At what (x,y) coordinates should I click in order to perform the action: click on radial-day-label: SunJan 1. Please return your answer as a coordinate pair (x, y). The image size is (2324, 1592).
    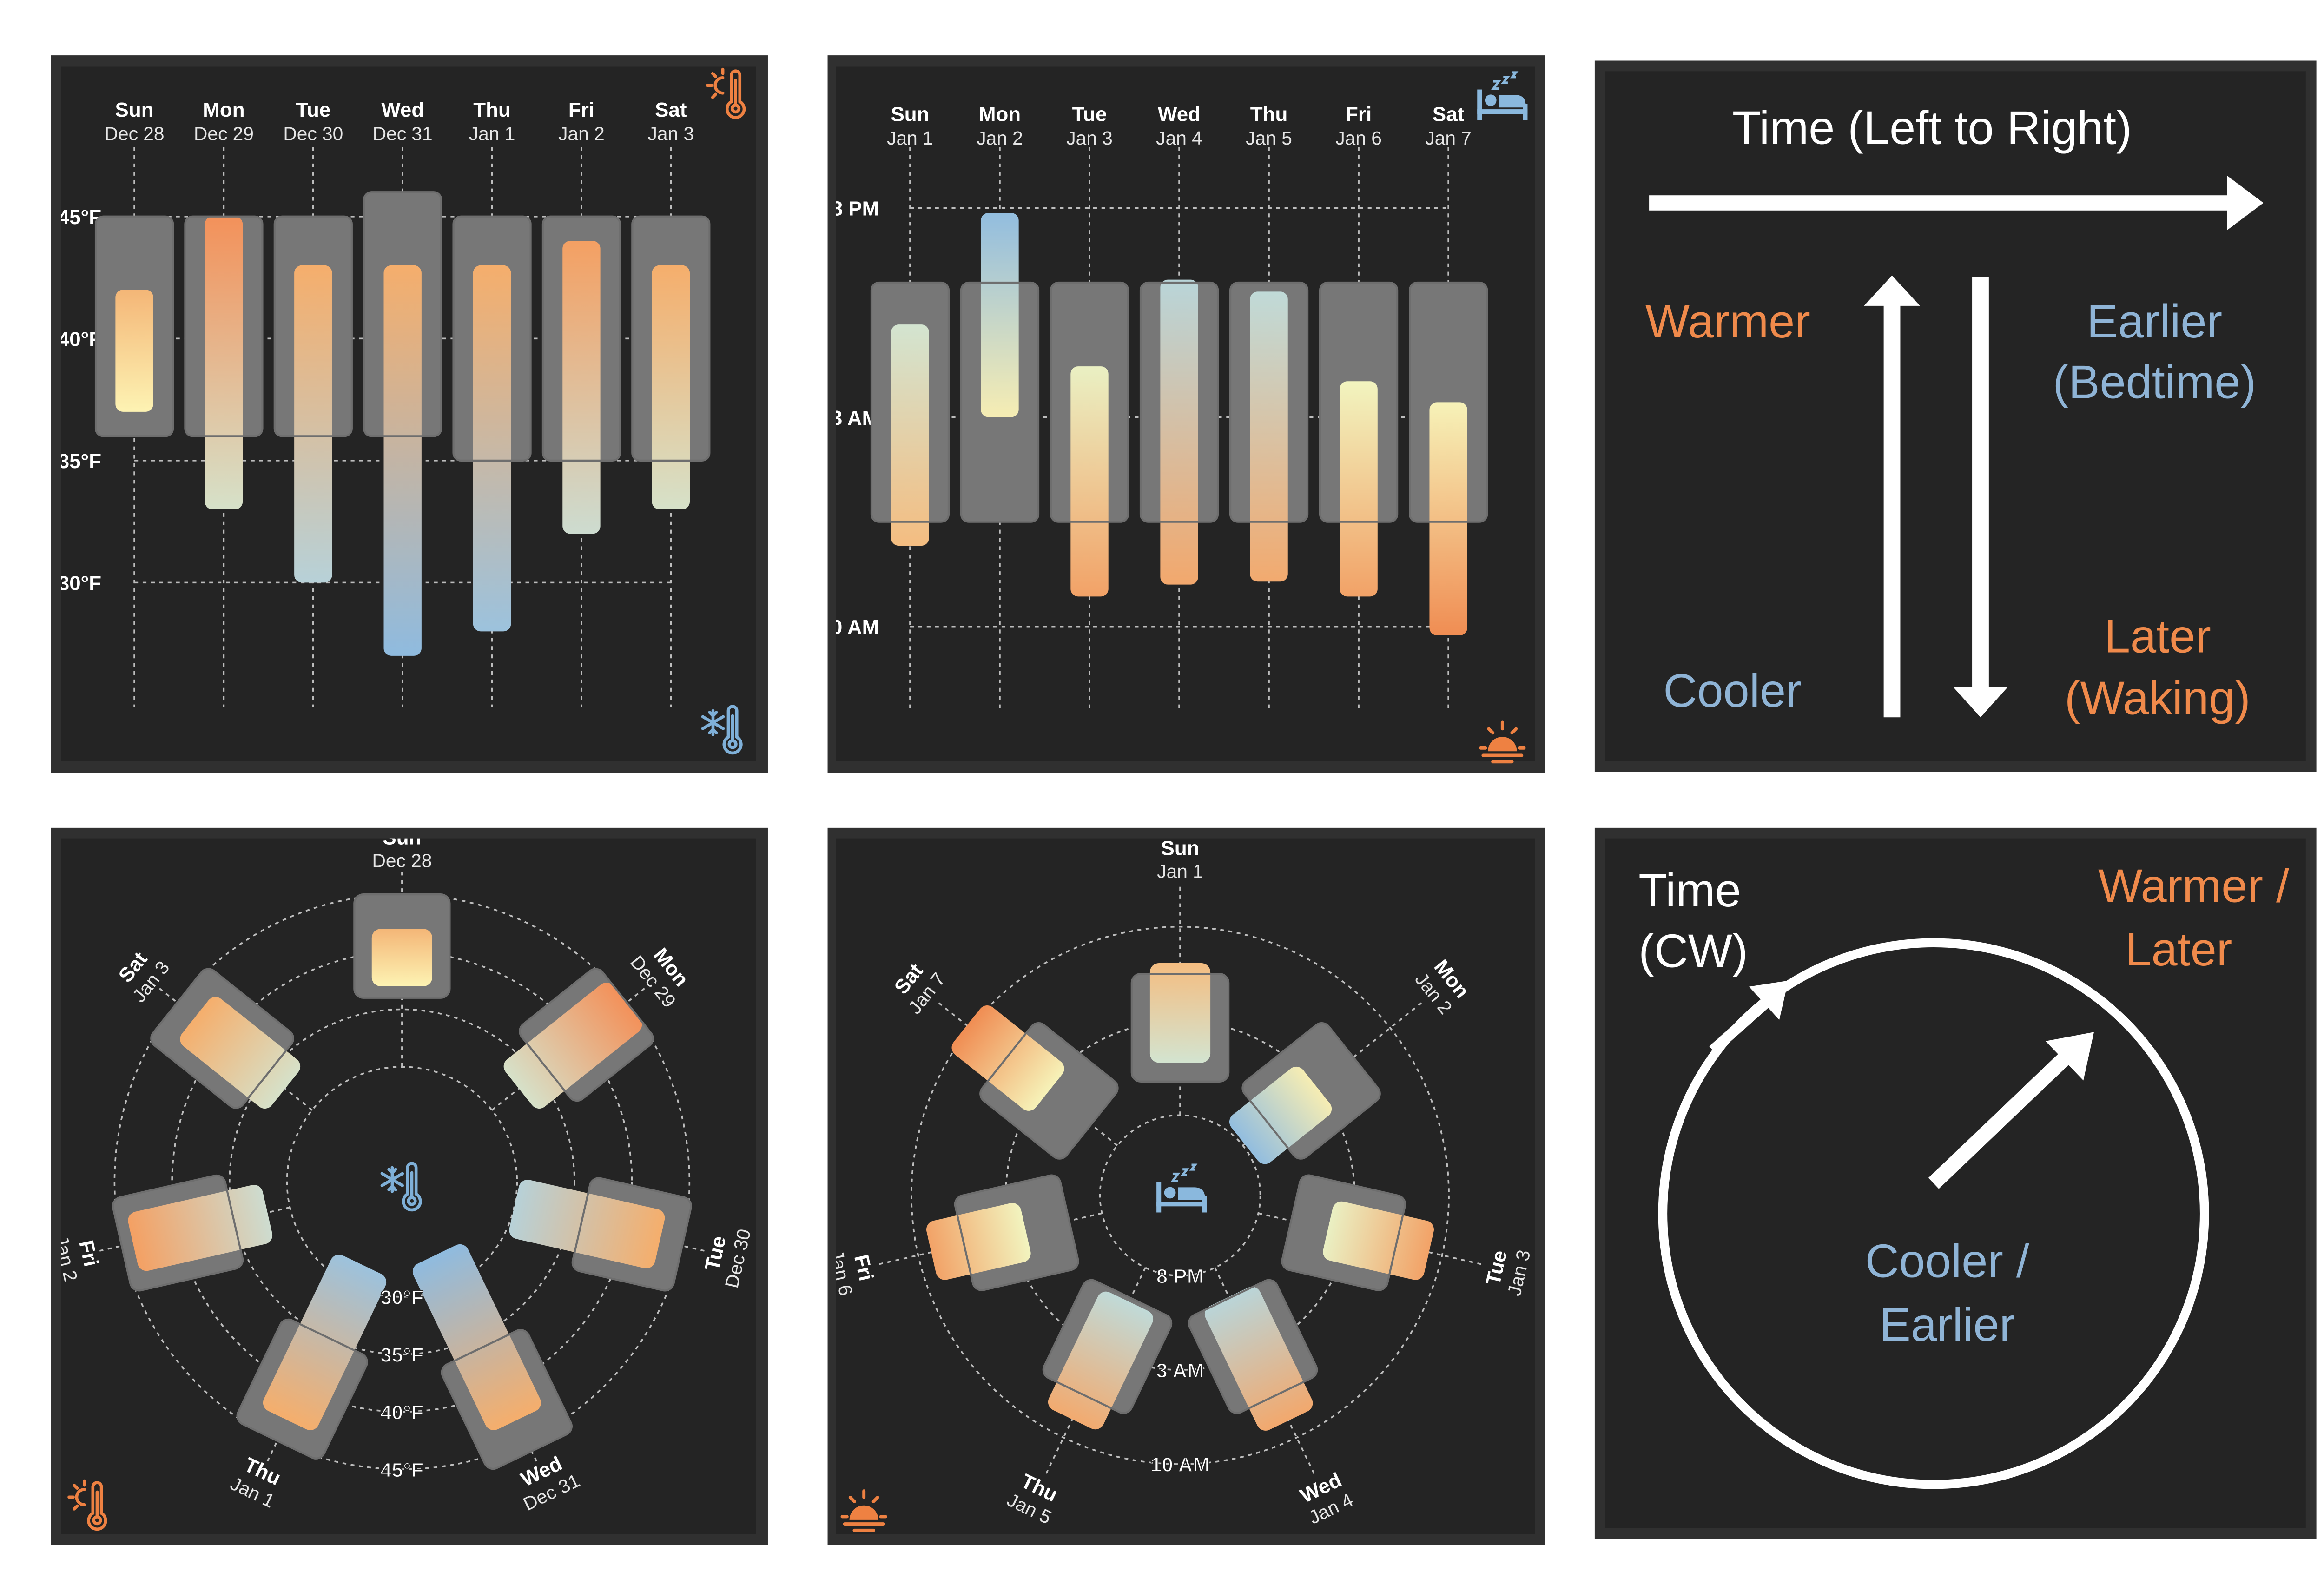
    Looking at the image, I should click on (1180, 859).